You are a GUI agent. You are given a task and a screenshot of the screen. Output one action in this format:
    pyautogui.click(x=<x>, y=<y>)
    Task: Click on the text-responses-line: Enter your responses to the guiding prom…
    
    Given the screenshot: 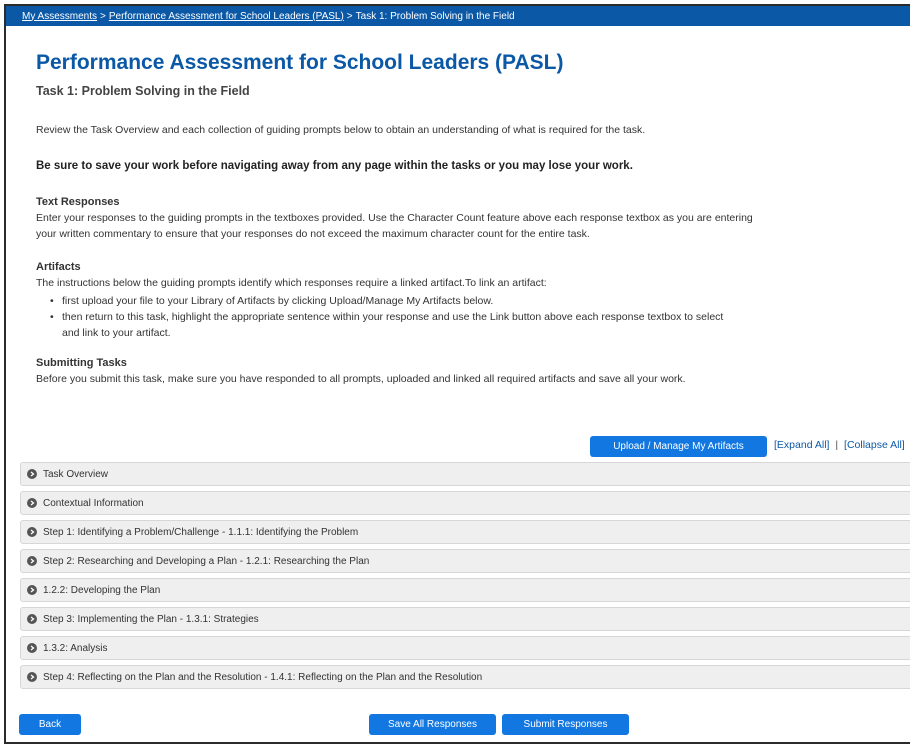 What is the action you would take?
    pyautogui.click(x=394, y=218)
    